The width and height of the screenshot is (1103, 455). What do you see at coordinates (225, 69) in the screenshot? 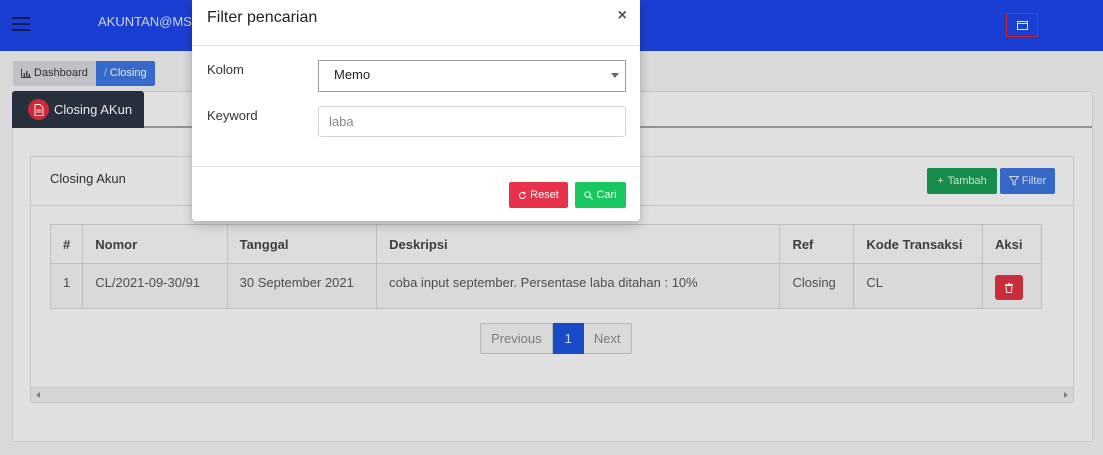
I see `kolom-label: Kolom` at bounding box center [225, 69].